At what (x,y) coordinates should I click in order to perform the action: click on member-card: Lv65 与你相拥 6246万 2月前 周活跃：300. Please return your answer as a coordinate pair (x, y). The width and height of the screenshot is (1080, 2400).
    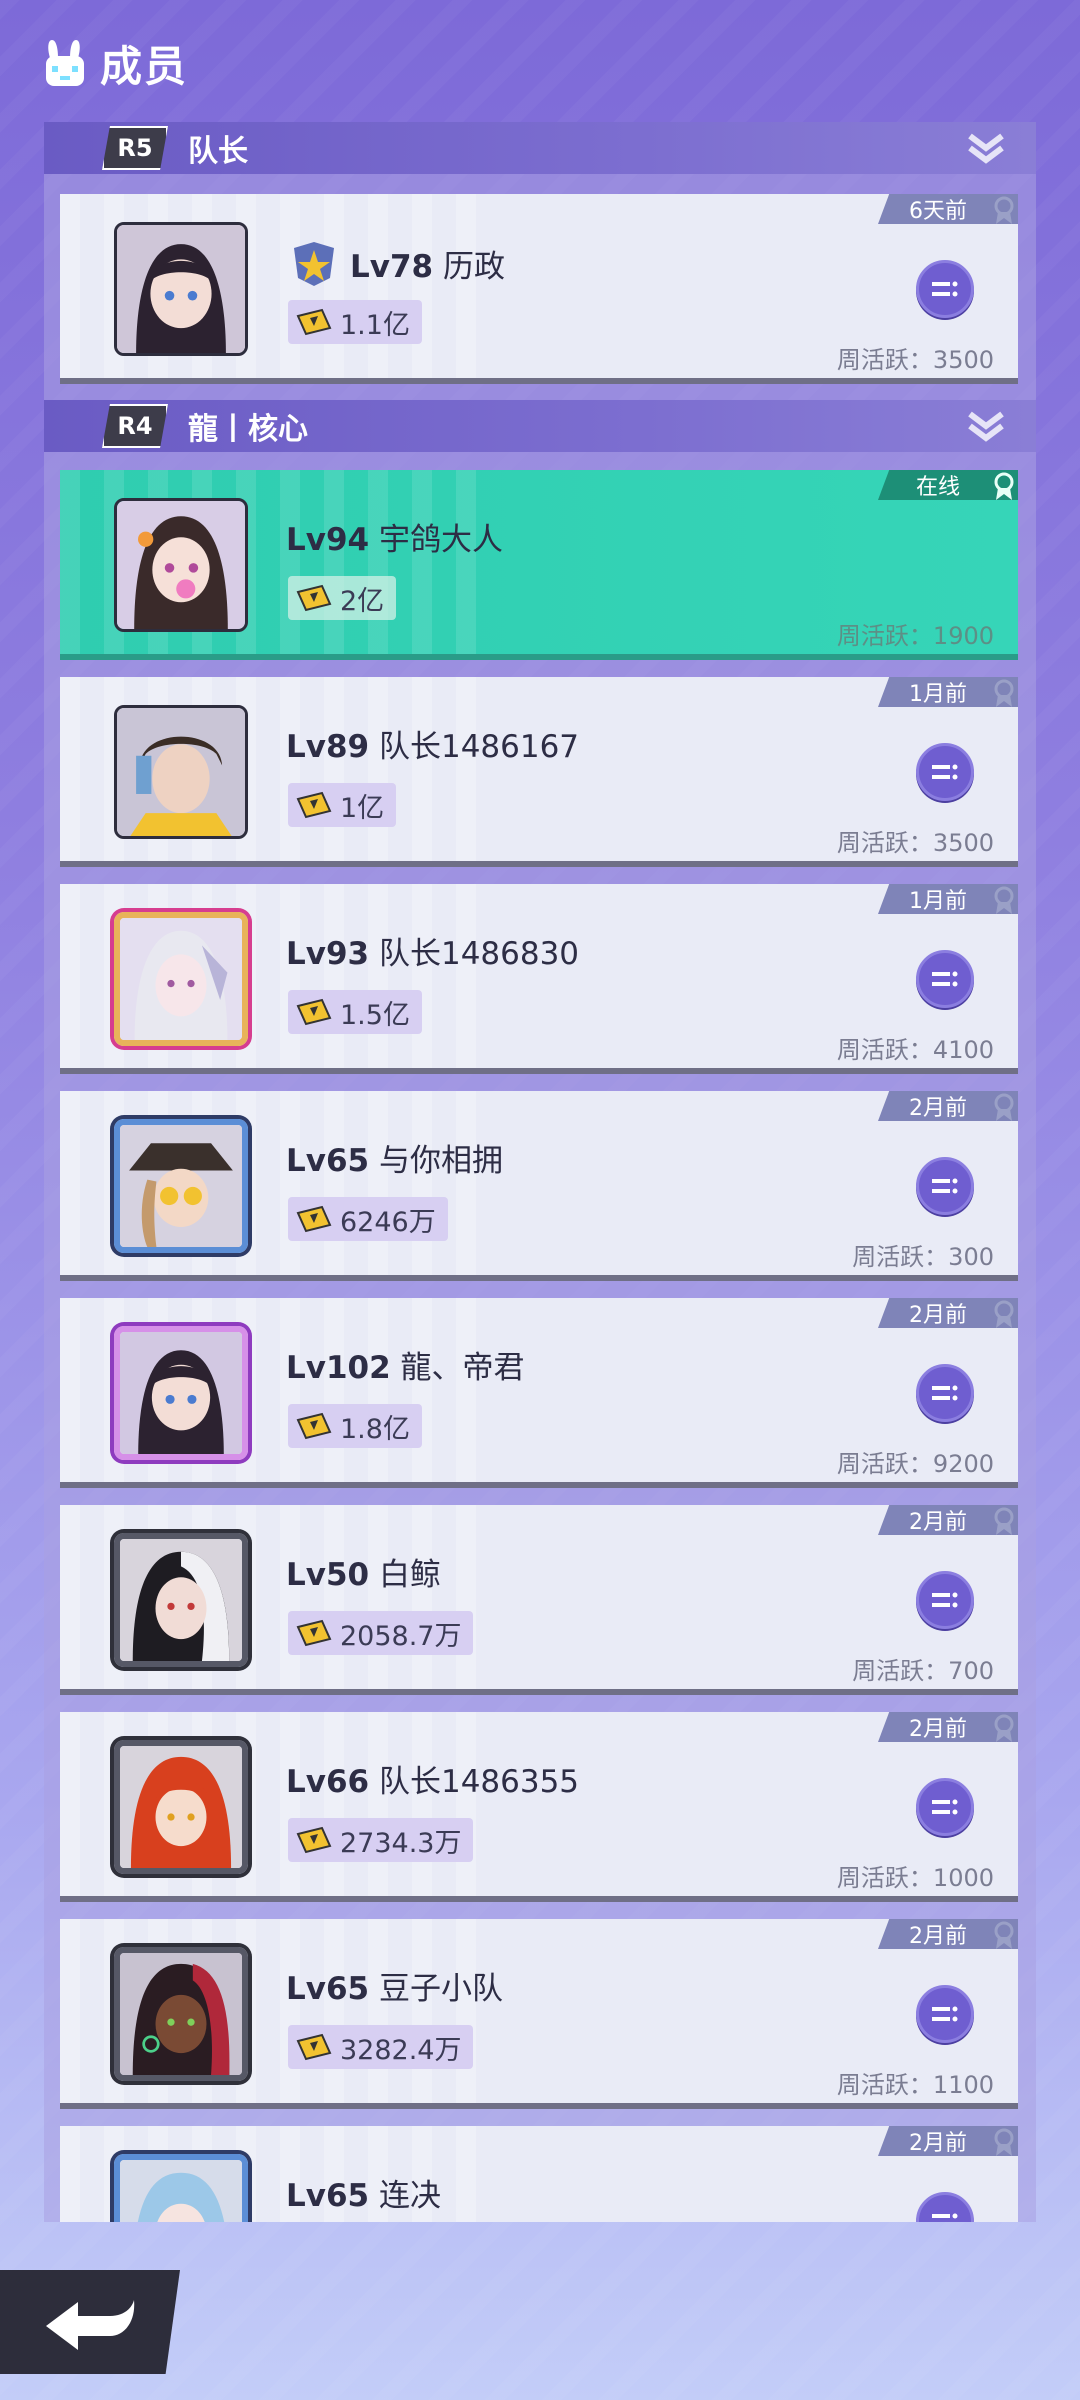
    Looking at the image, I should click on (539, 1186).